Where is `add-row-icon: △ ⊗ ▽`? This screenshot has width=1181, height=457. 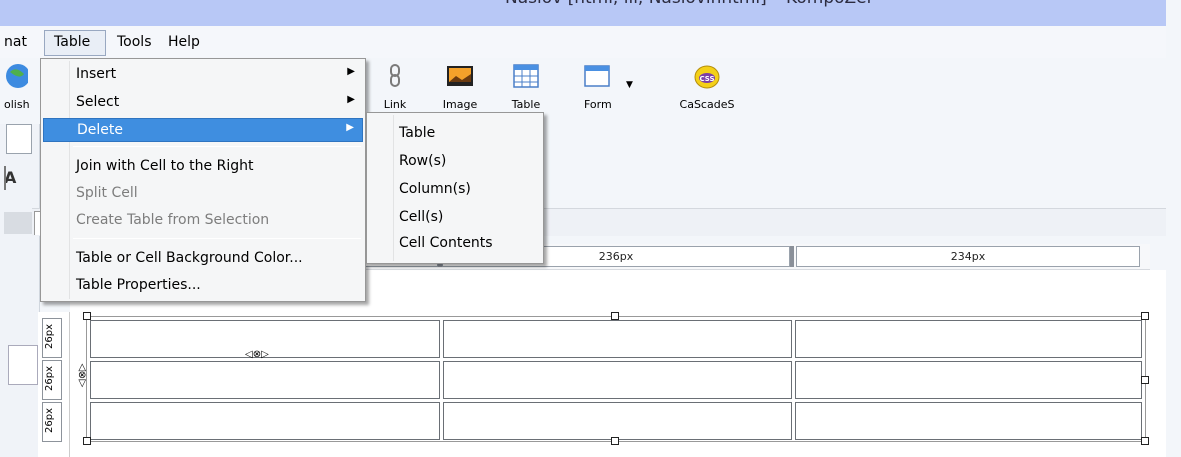
add-row-icon: △ ⊗ ▽ is located at coordinates (82, 376).